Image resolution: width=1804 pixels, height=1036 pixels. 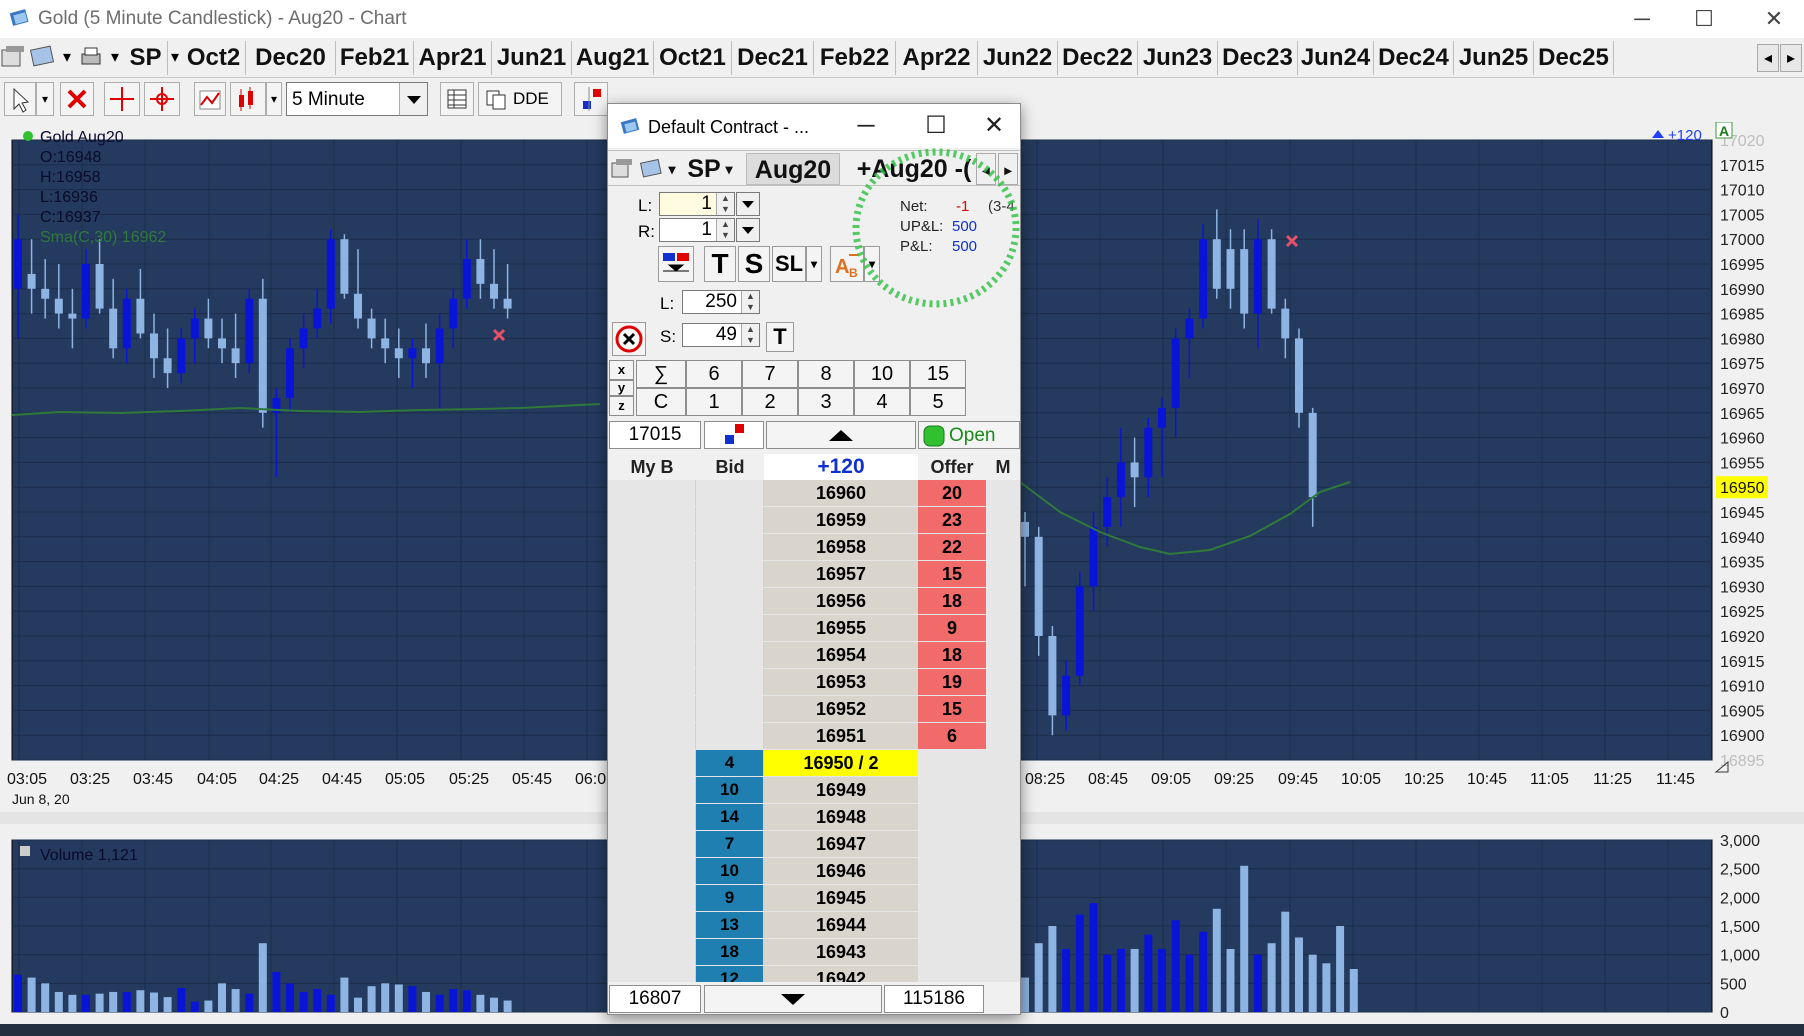 What do you see at coordinates (655, 435) in the screenshot?
I see `price-box: 17015` at bounding box center [655, 435].